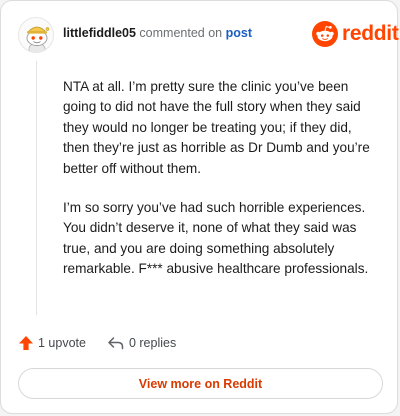 Image resolution: width=400 pixels, height=416 pixels. I want to click on post-link: post, so click(239, 33).